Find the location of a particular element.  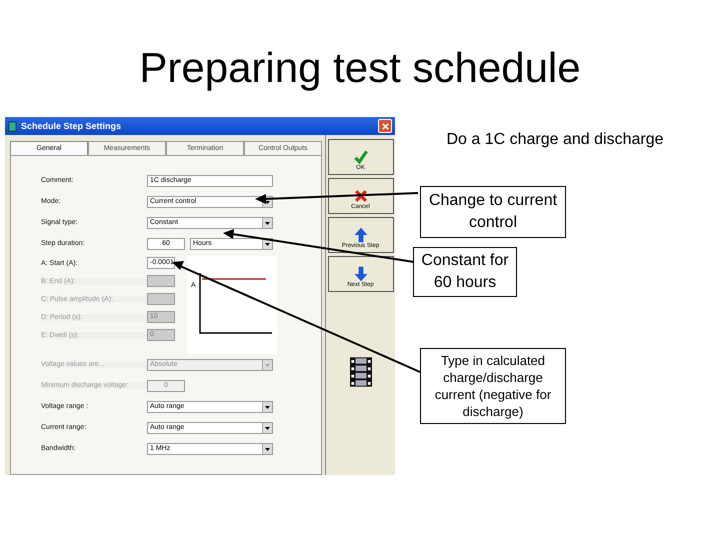

window-title: Schedule Step Settings is located at coordinates (71, 126).